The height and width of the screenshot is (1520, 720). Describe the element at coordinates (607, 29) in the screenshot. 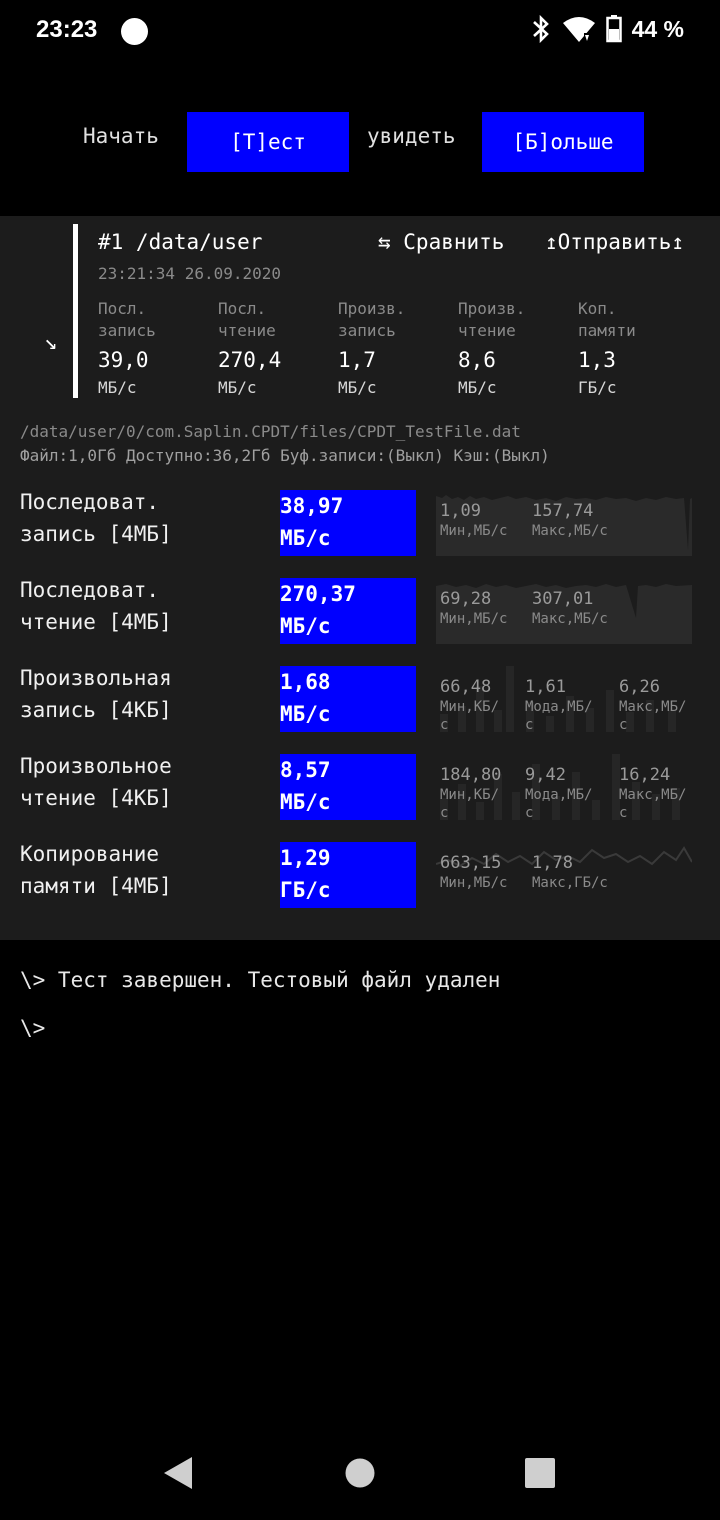

I see `status-icons: 44 %` at that location.